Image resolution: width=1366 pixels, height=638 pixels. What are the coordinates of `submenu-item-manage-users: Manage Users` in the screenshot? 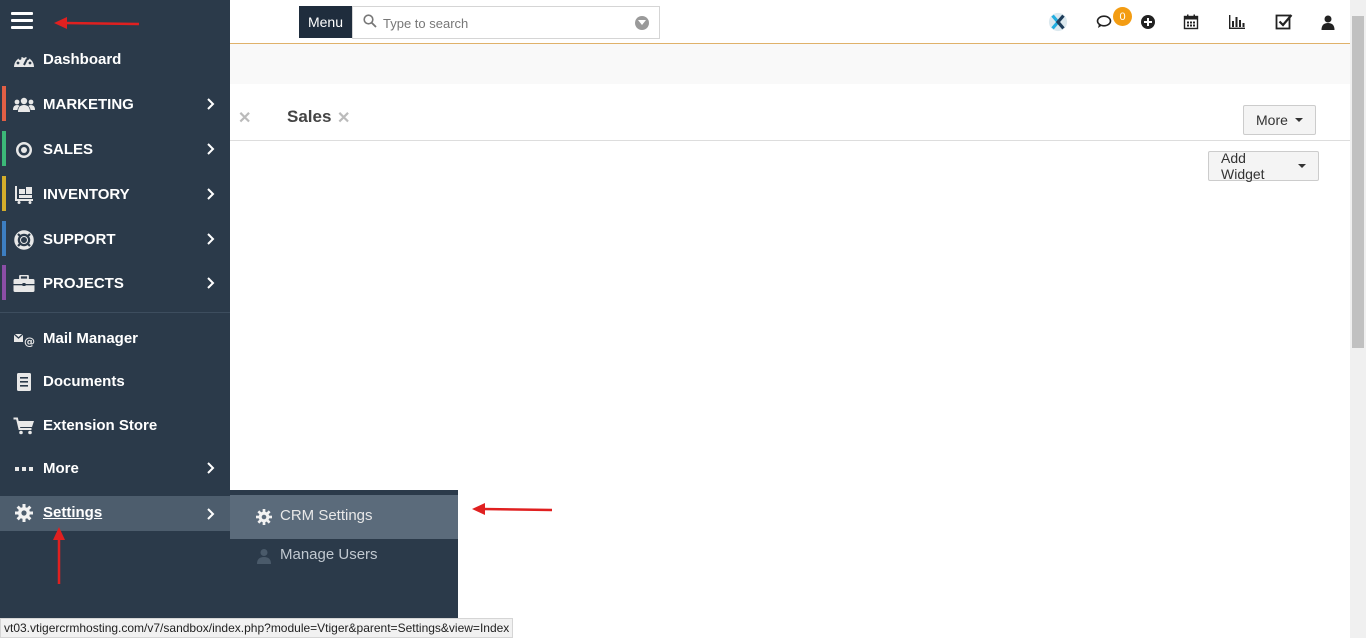 It's located at (344, 556).